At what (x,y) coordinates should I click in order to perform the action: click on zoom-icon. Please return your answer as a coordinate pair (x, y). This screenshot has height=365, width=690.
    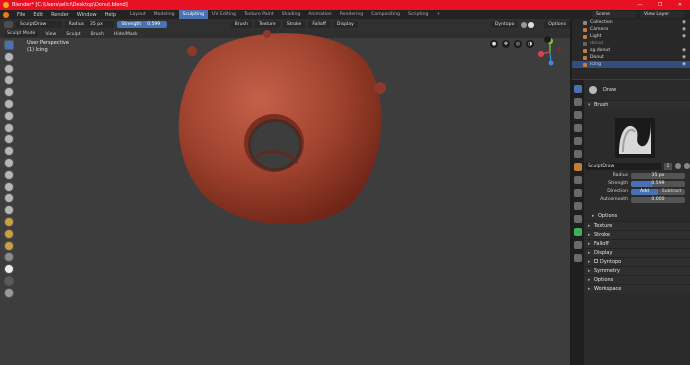
    Looking at the image, I should click on (547, 39).